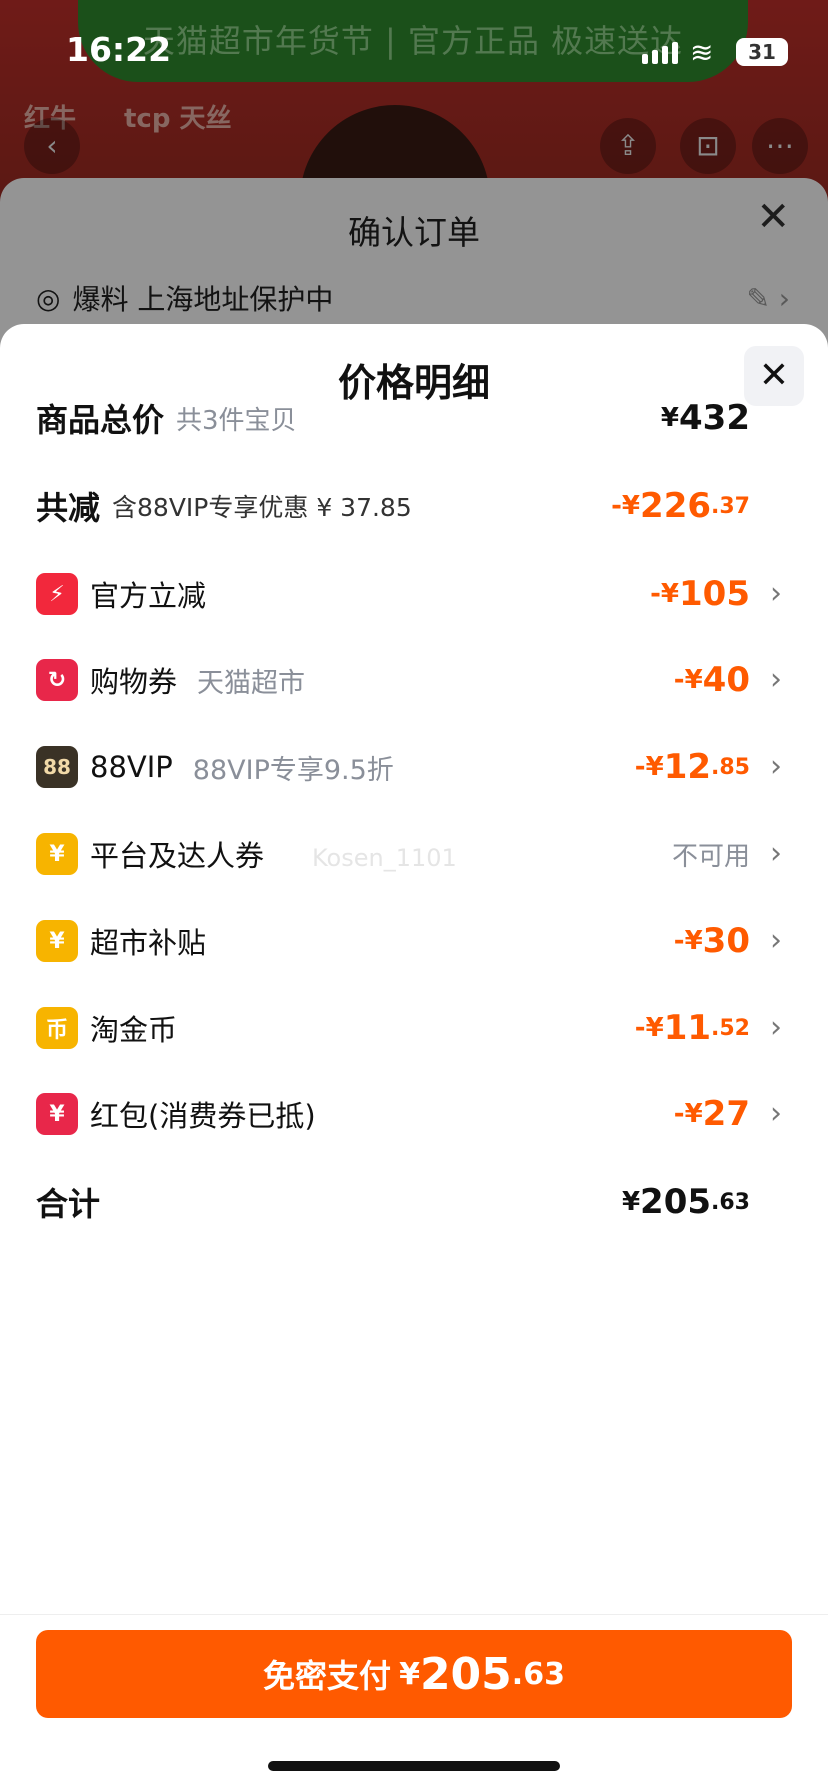 The width and height of the screenshot is (828, 1792). What do you see at coordinates (57, 680) in the screenshot?
I see `coupon-icon: ↻` at bounding box center [57, 680].